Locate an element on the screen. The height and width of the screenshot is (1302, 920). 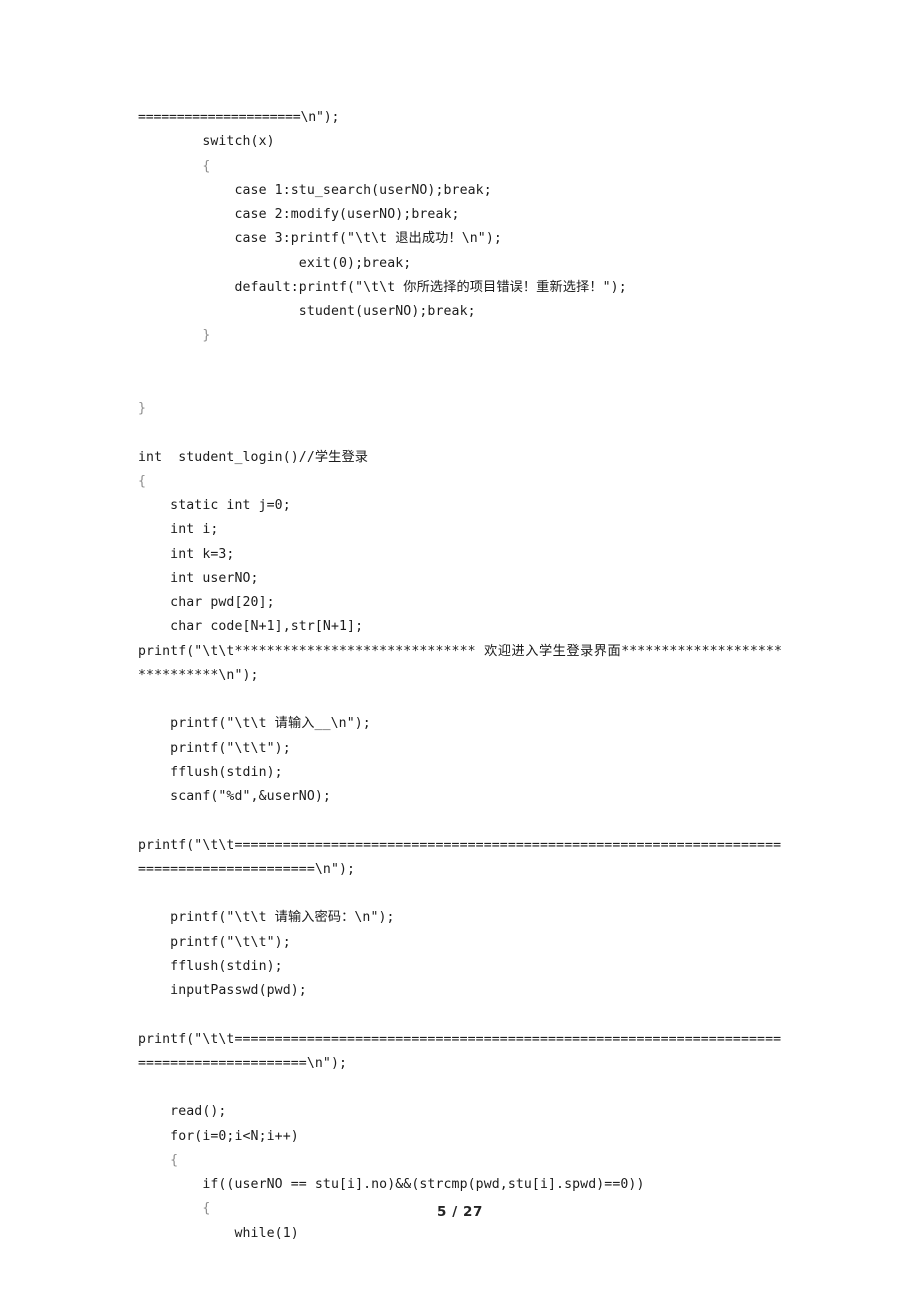
code-line: inputPasswd(pwd); is located at coordinates (222, 990).